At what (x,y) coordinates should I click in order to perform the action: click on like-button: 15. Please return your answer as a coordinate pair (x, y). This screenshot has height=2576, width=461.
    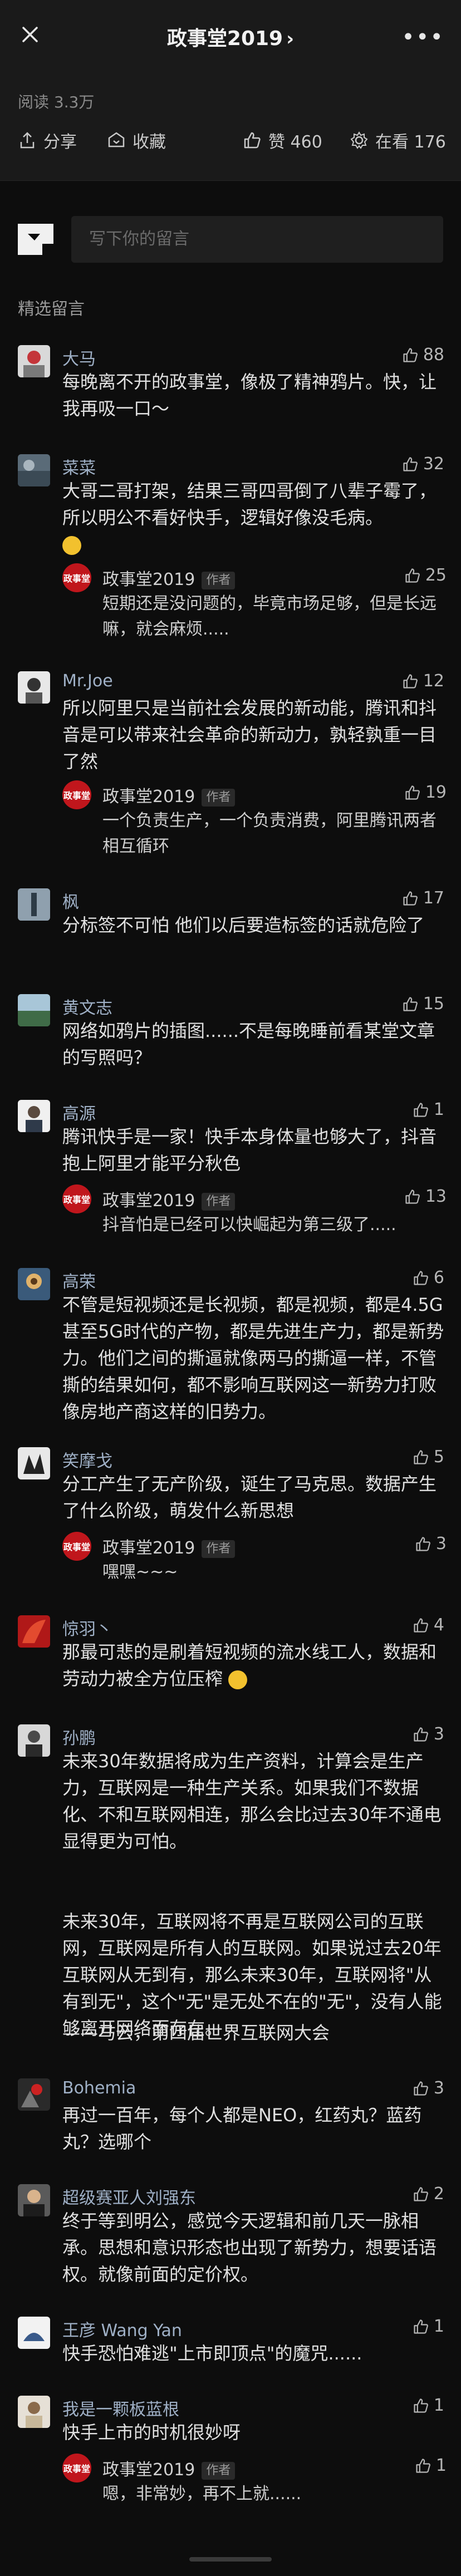
    Looking at the image, I should click on (423, 1004).